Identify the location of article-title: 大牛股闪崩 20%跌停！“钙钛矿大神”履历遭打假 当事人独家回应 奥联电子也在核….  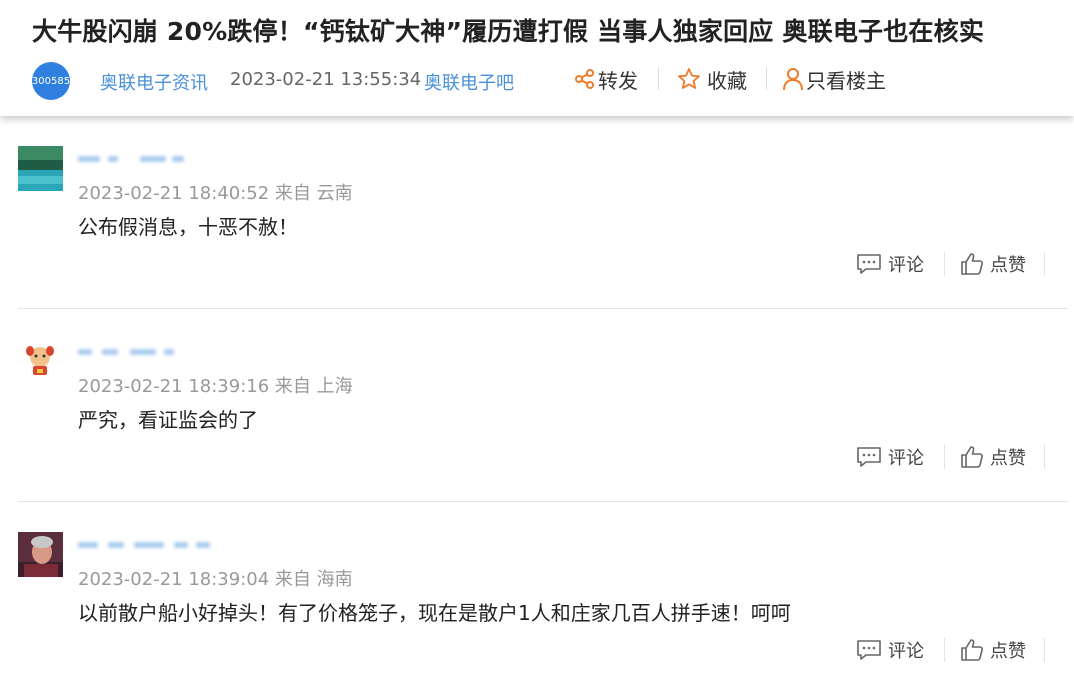
(508, 31).